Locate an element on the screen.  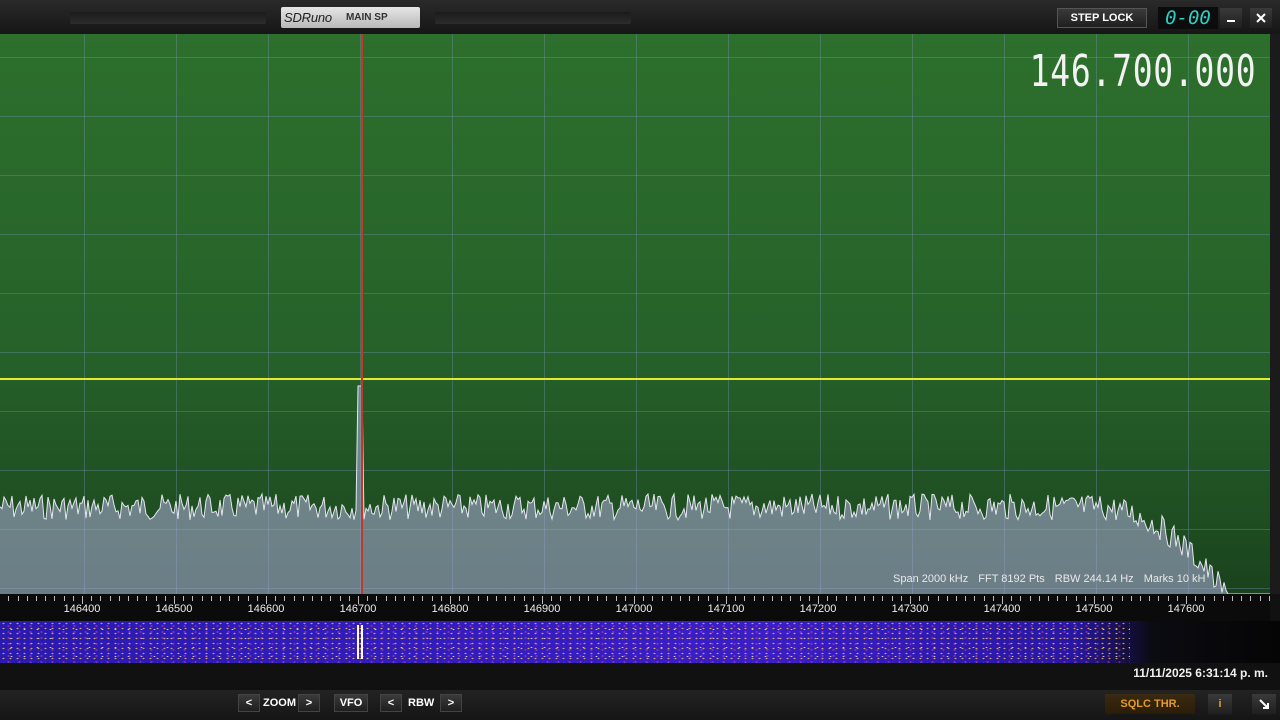
squelch-threshold-line is located at coordinates (635, 379).